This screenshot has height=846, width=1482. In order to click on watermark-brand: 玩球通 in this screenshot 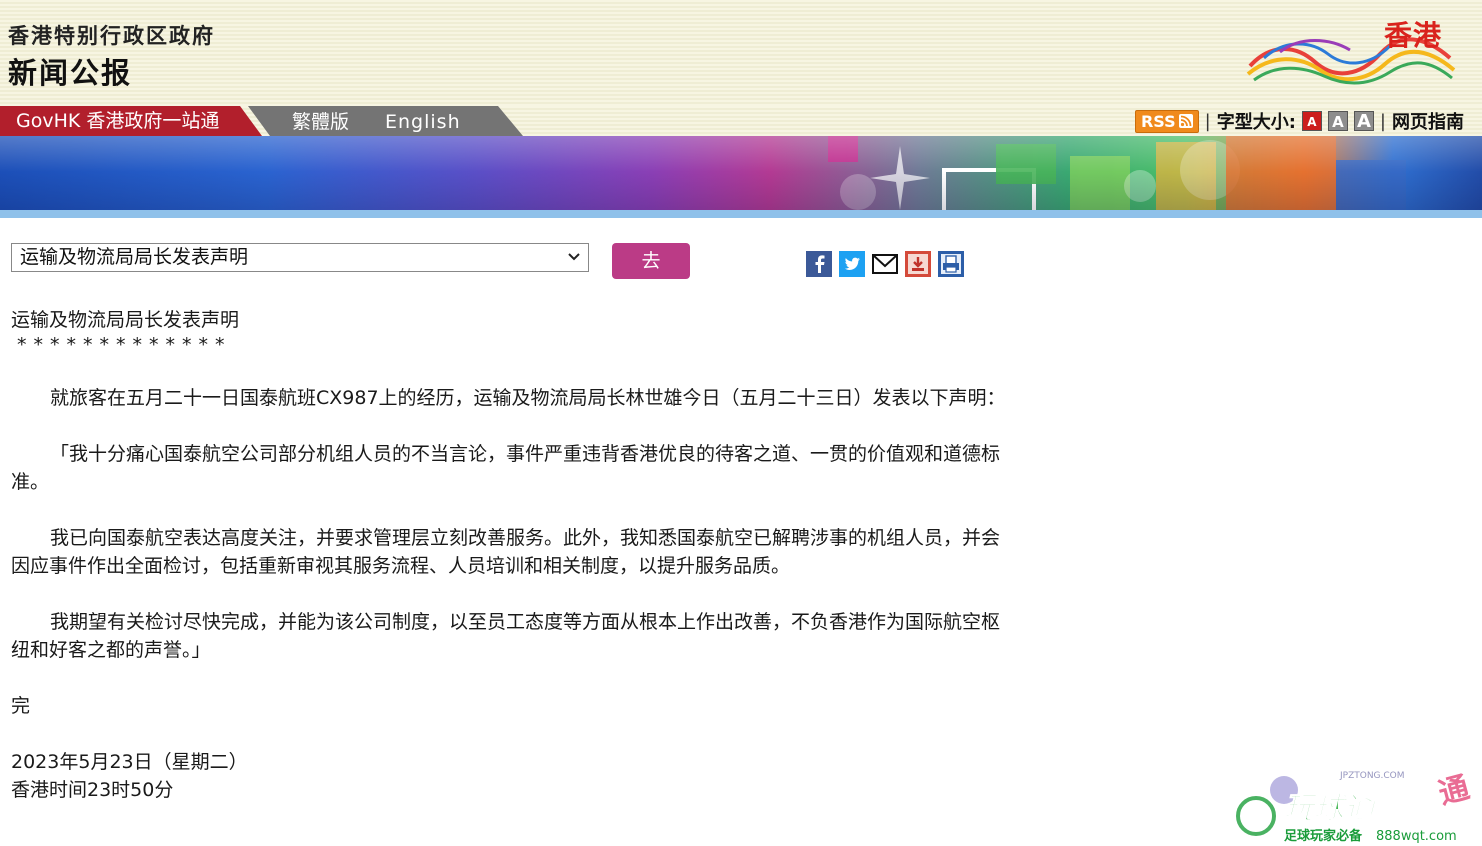, I will do `click(1331, 808)`.